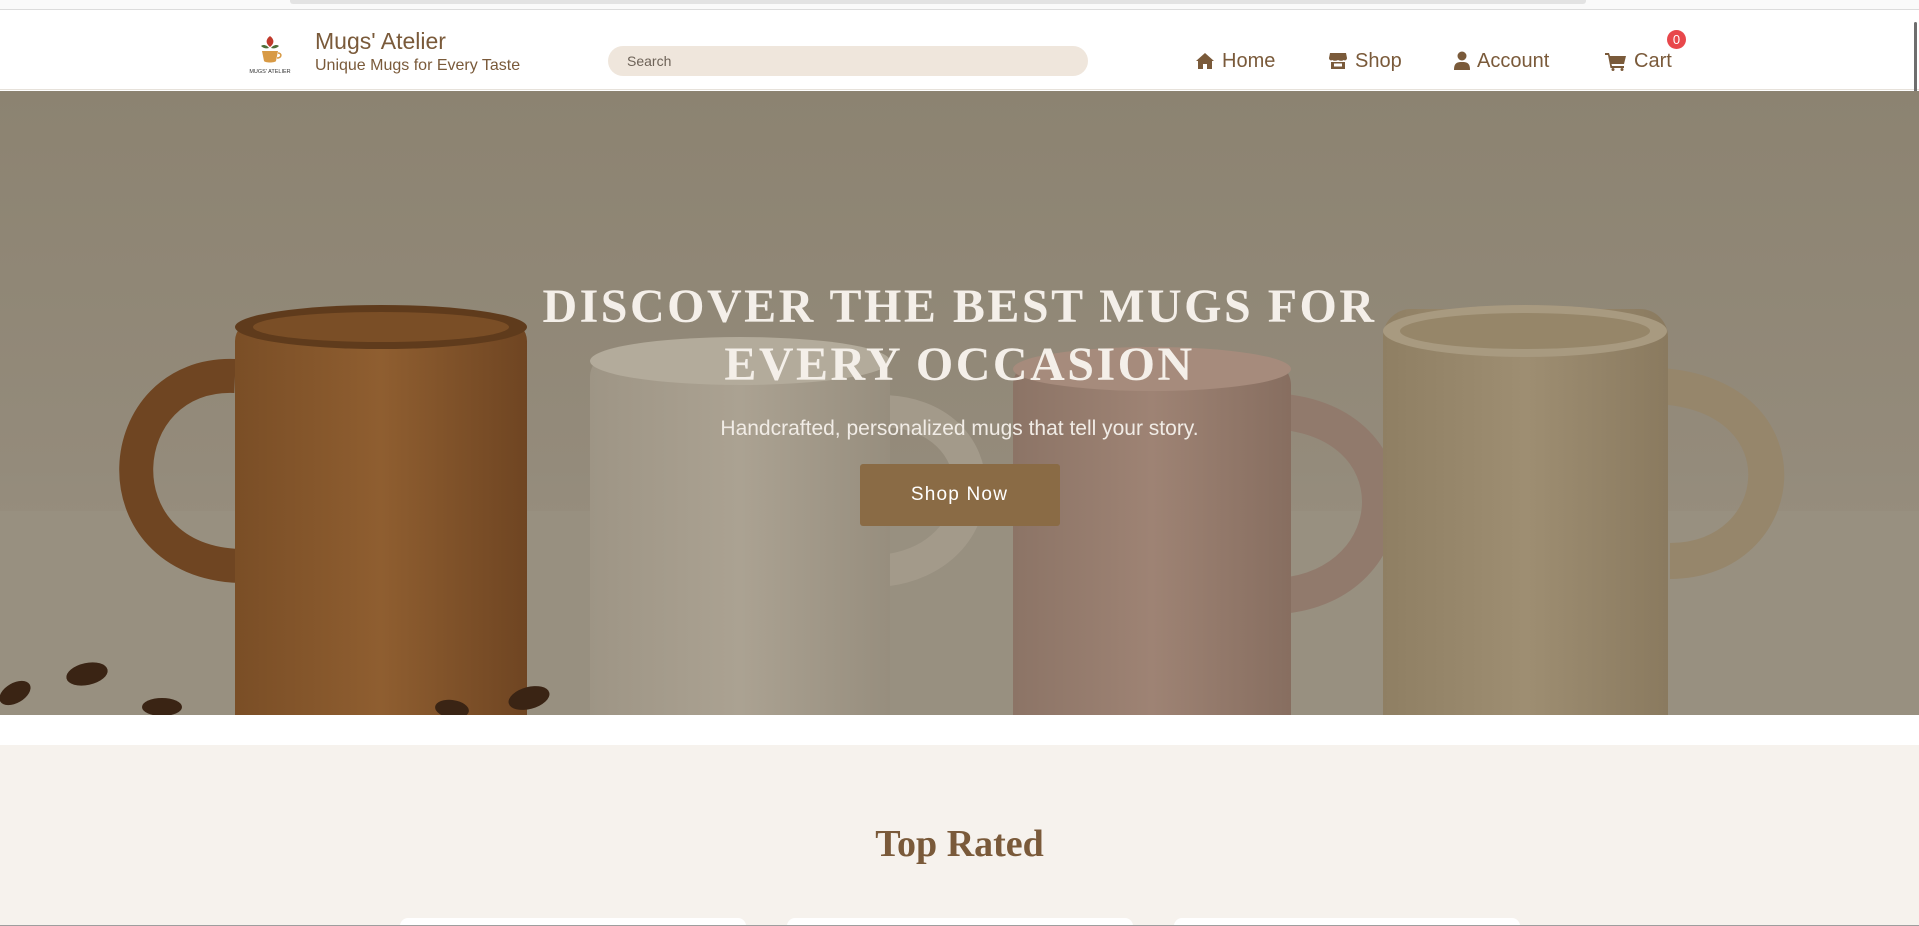 The width and height of the screenshot is (1919, 926). I want to click on nav-home: Home, so click(1235, 61).